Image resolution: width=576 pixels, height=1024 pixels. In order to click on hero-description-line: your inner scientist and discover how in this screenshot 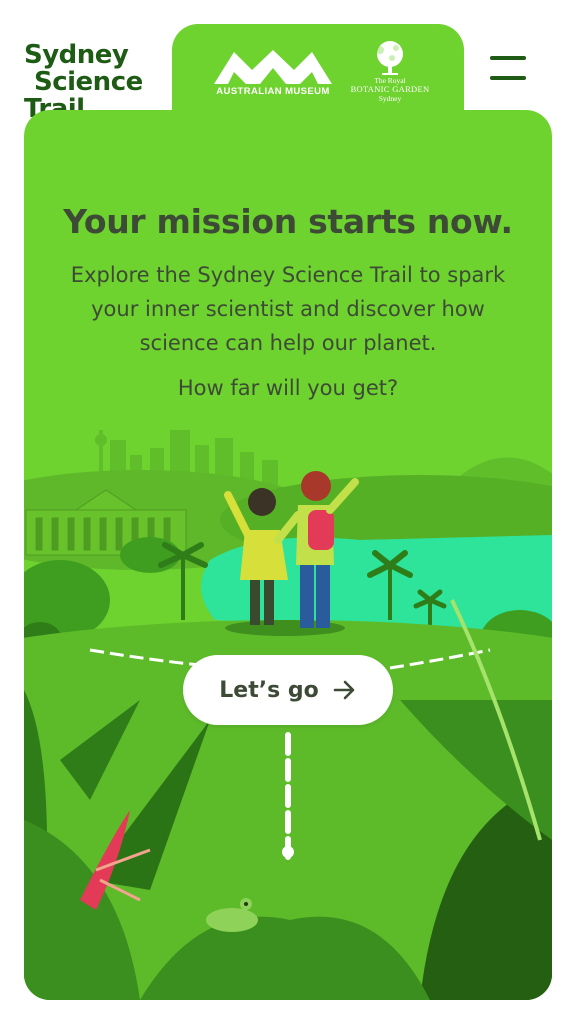, I will do `click(288, 309)`.